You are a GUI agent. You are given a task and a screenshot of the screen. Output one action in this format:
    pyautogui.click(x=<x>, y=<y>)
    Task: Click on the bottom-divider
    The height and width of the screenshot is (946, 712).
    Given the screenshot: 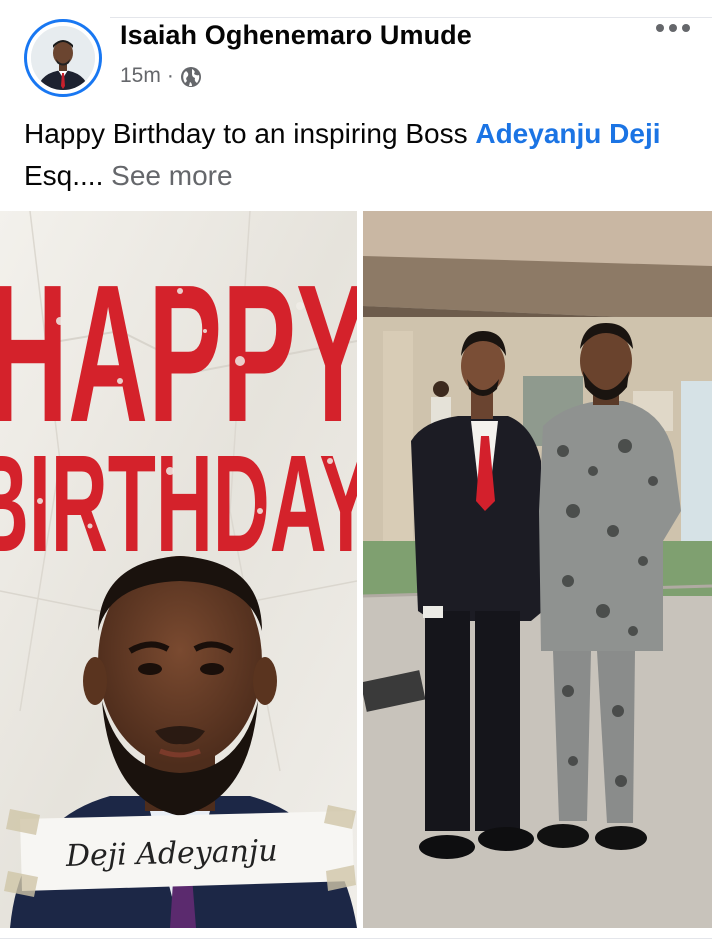 What is the action you would take?
    pyautogui.click(x=356, y=938)
    